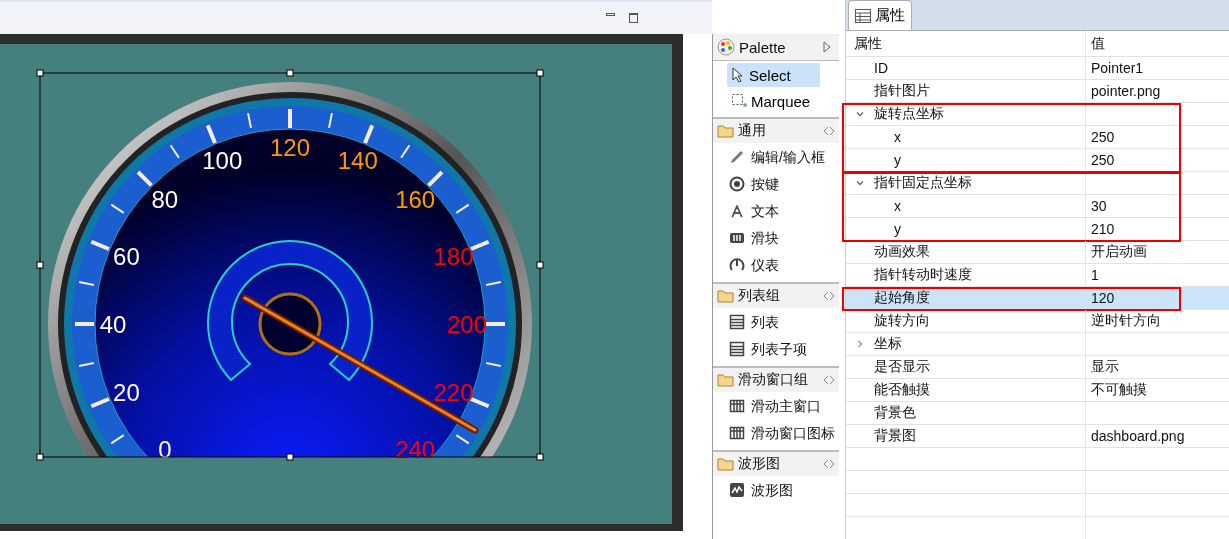 The image size is (1229, 539). I want to click on property-row: 是否显示 显示, so click(1037, 367).